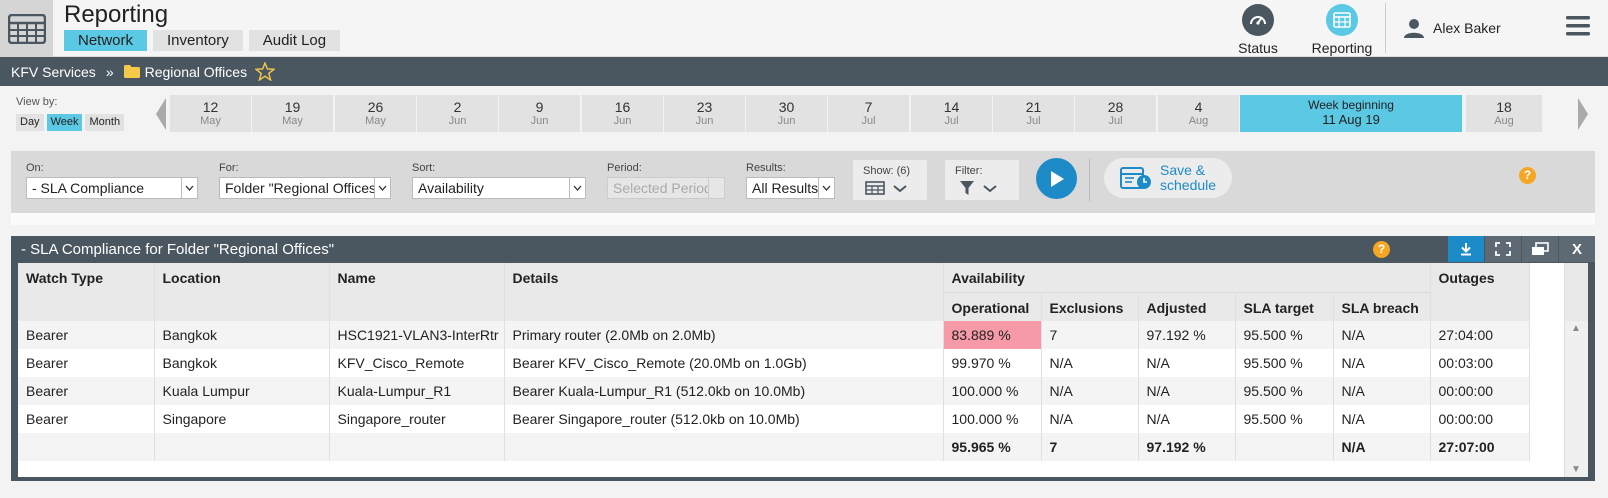  Describe the element at coordinates (1381, 249) in the screenshot. I see `report-help-icon: ?` at that location.